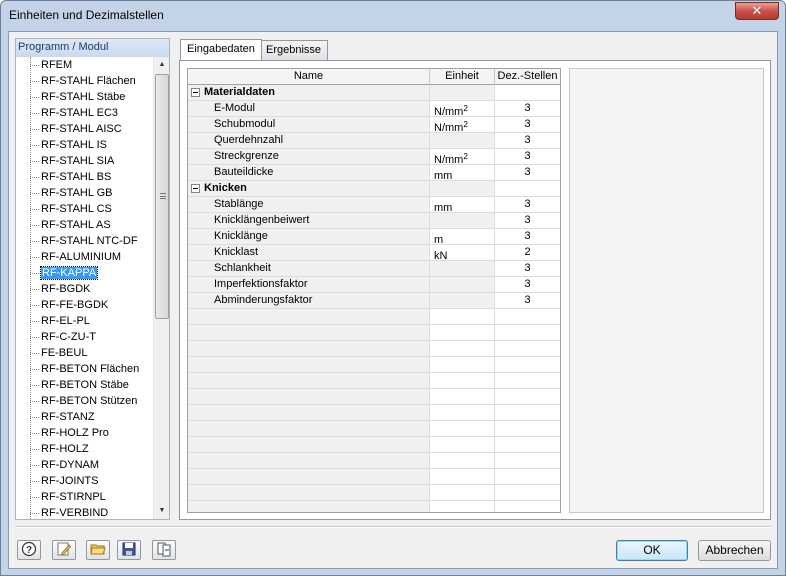  What do you see at coordinates (84, 113) in the screenshot?
I see `tree-item: RF-STAHL EC3` at bounding box center [84, 113].